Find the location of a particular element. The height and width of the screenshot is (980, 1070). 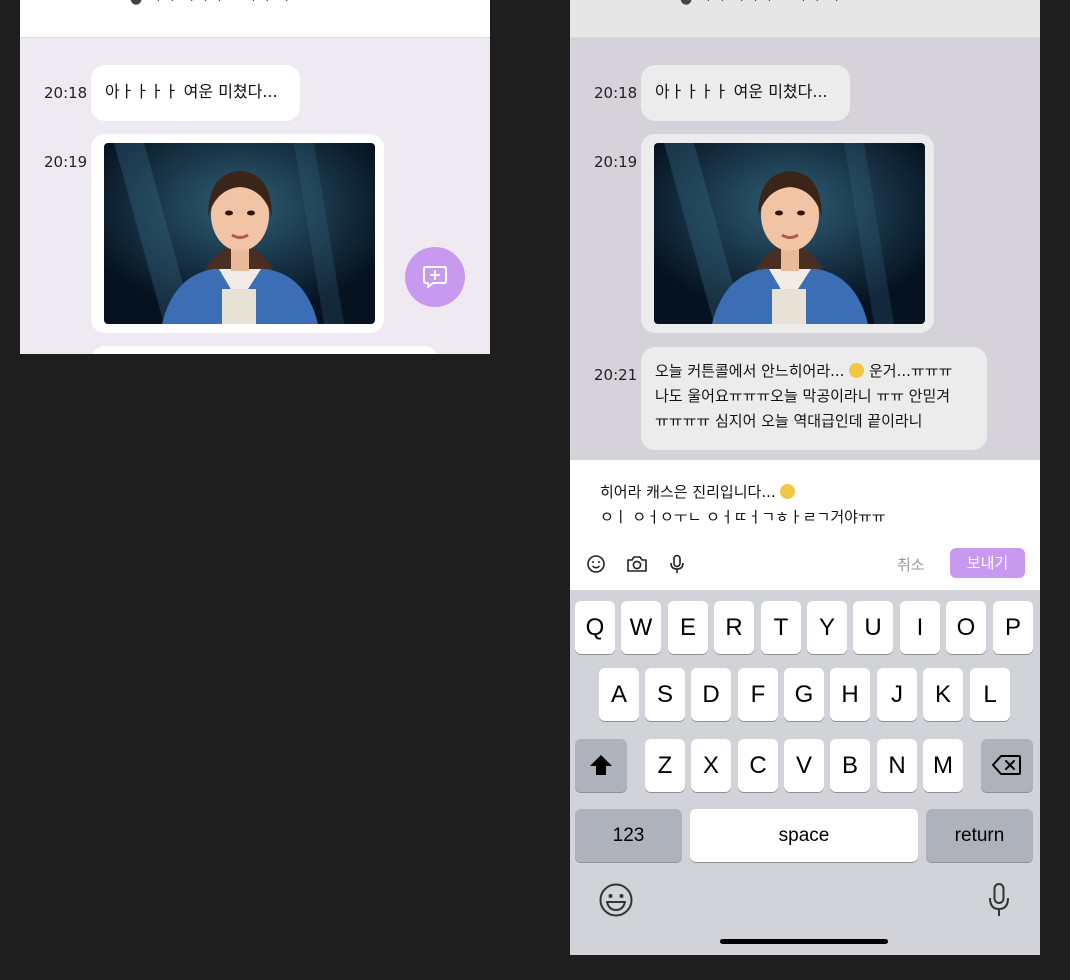

home-indicator is located at coordinates (804, 941).